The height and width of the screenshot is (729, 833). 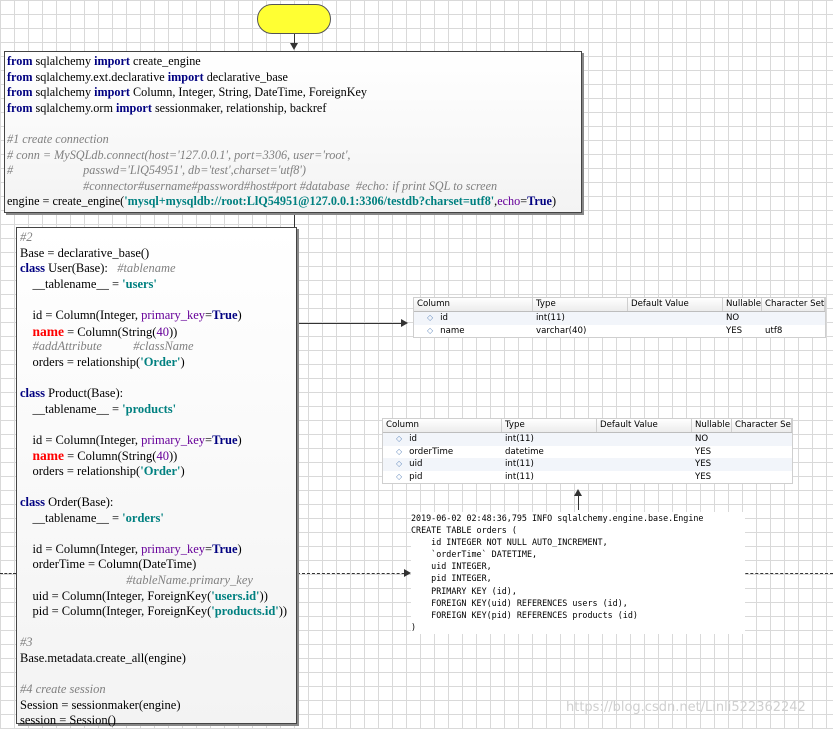 What do you see at coordinates (20, 107) in the screenshot?
I see `code-token: from` at bounding box center [20, 107].